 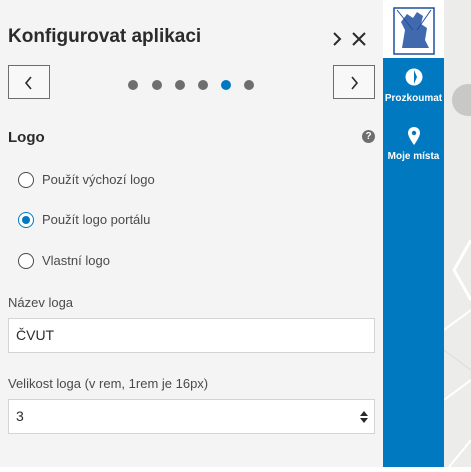 I want to click on radio-label: Použít výchozí logo, so click(x=98, y=179).